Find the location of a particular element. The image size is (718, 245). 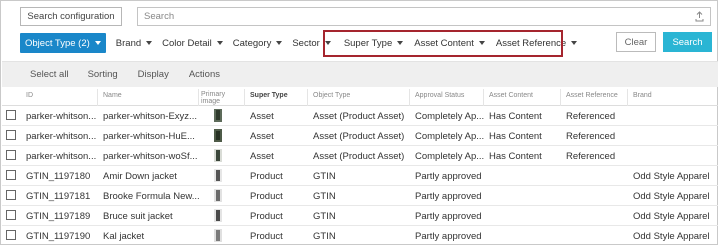

column-header-asset-reference: Asset Reference is located at coordinates (592, 95).